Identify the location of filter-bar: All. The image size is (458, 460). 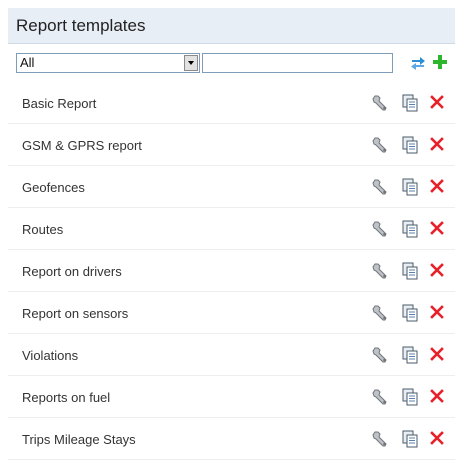
(231, 64).